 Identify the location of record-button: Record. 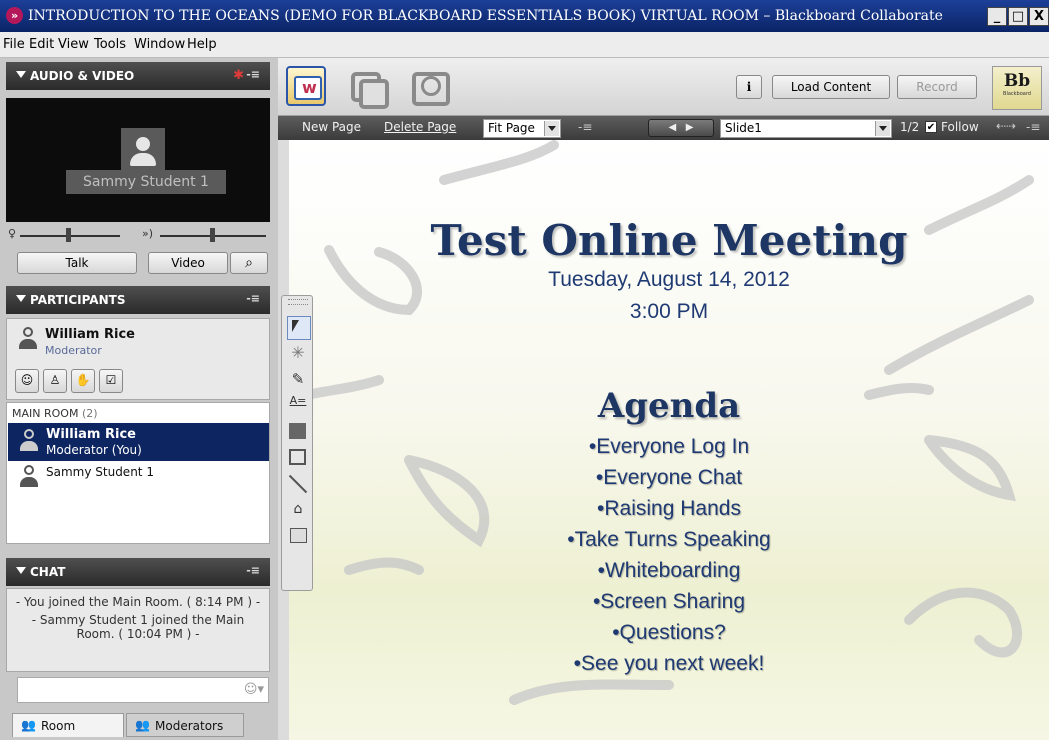
(937, 87).